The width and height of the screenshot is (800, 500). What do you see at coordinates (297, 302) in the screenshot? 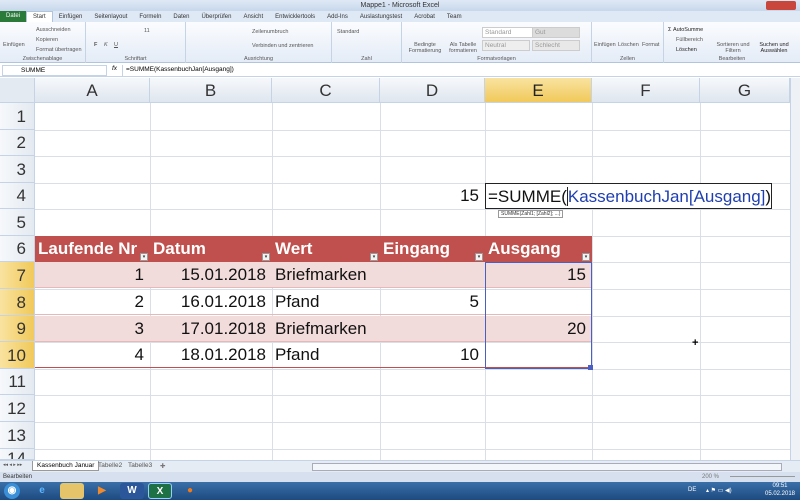
I see `cell-c8: Pfand` at bounding box center [297, 302].